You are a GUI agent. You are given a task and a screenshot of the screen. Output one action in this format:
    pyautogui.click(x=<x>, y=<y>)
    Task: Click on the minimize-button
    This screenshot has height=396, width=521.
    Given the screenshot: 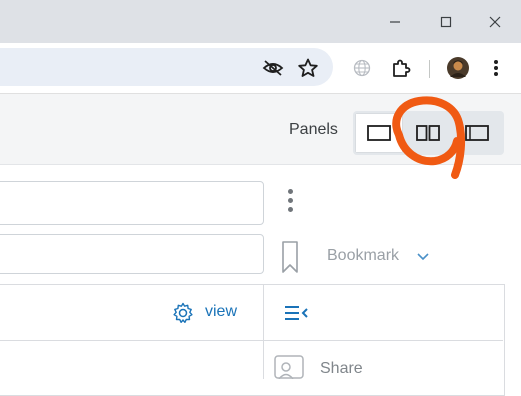 What is the action you would take?
    pyautogui.click(x=395, y=21)
    